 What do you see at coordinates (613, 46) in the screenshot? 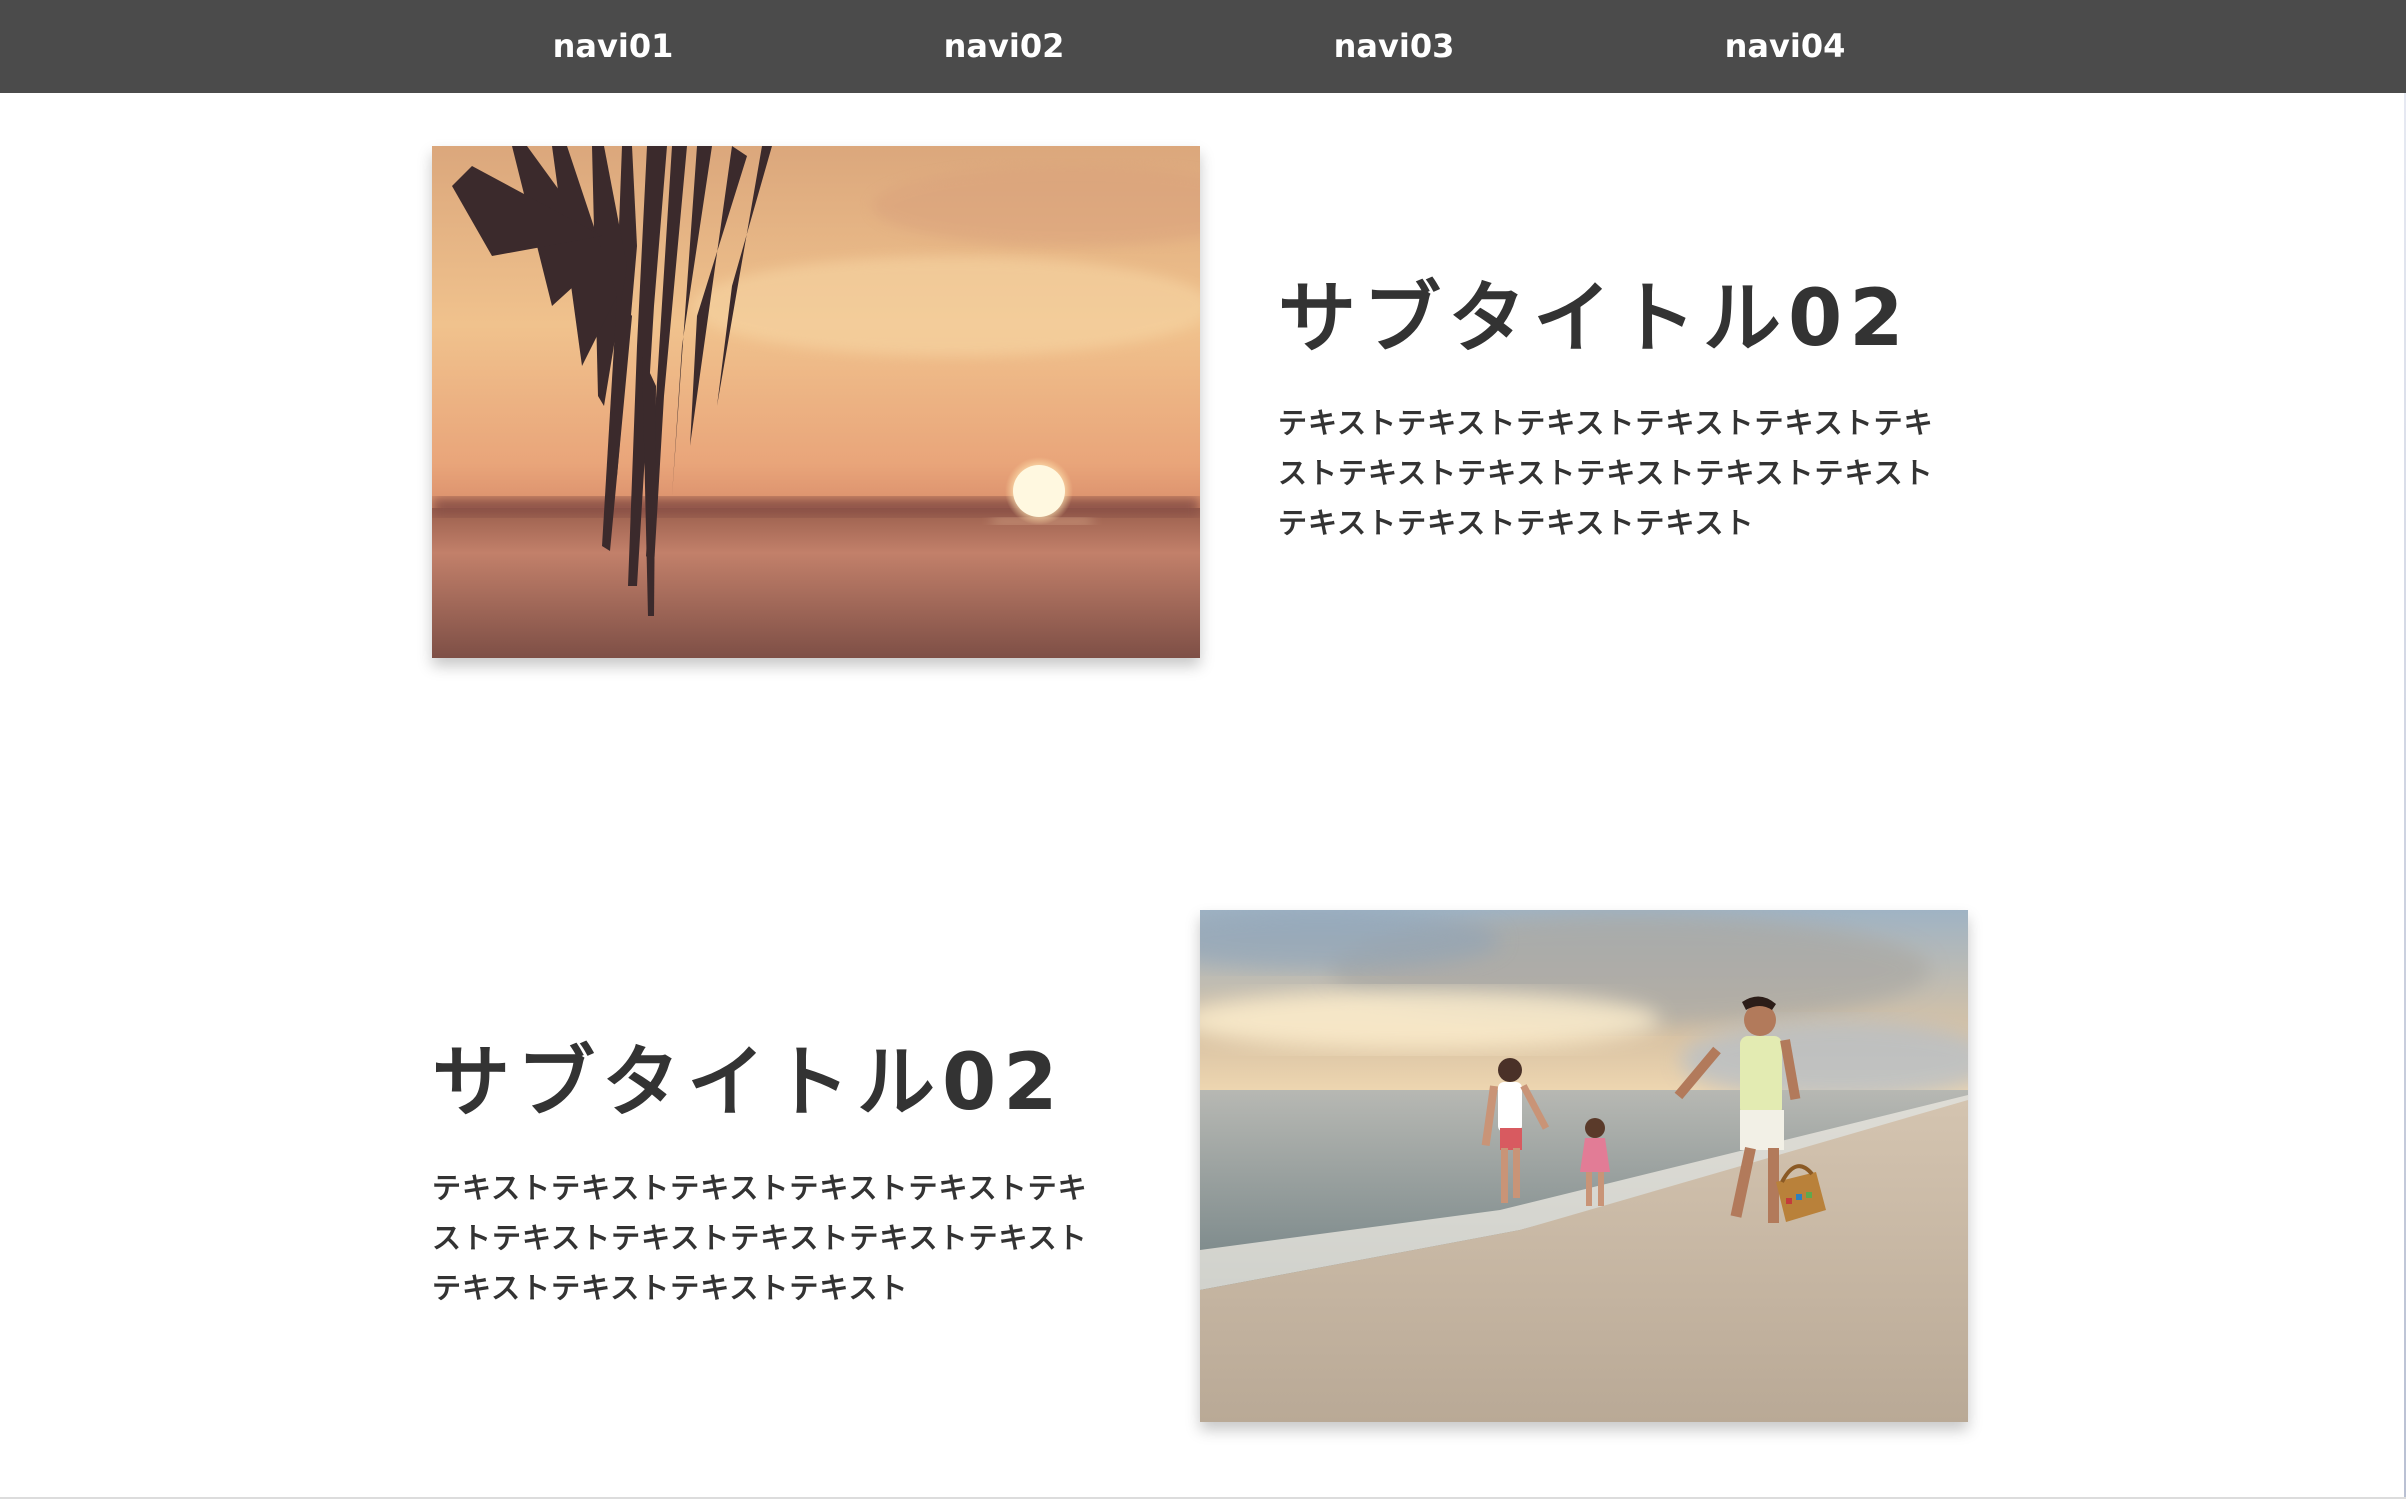
I see `nav-item-navi01: navi01` at bounding box center [613, 46].